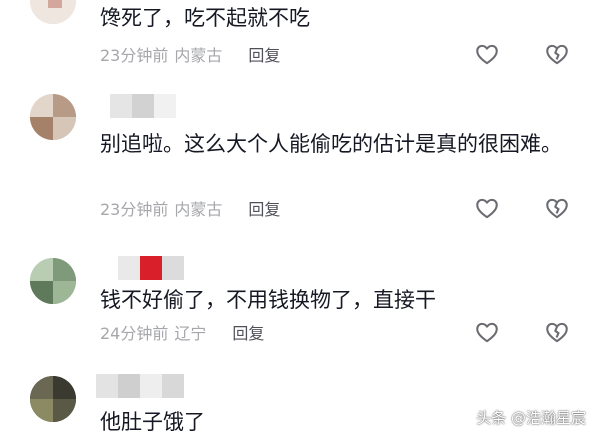 The width and height of the screenshot is (600, 440). What do you see at coordinates (268, 300) in the screenshot?
I see `comment-text: 钱不好偷了，不用钱换物了，直接干` at bounding box center [268, 300].